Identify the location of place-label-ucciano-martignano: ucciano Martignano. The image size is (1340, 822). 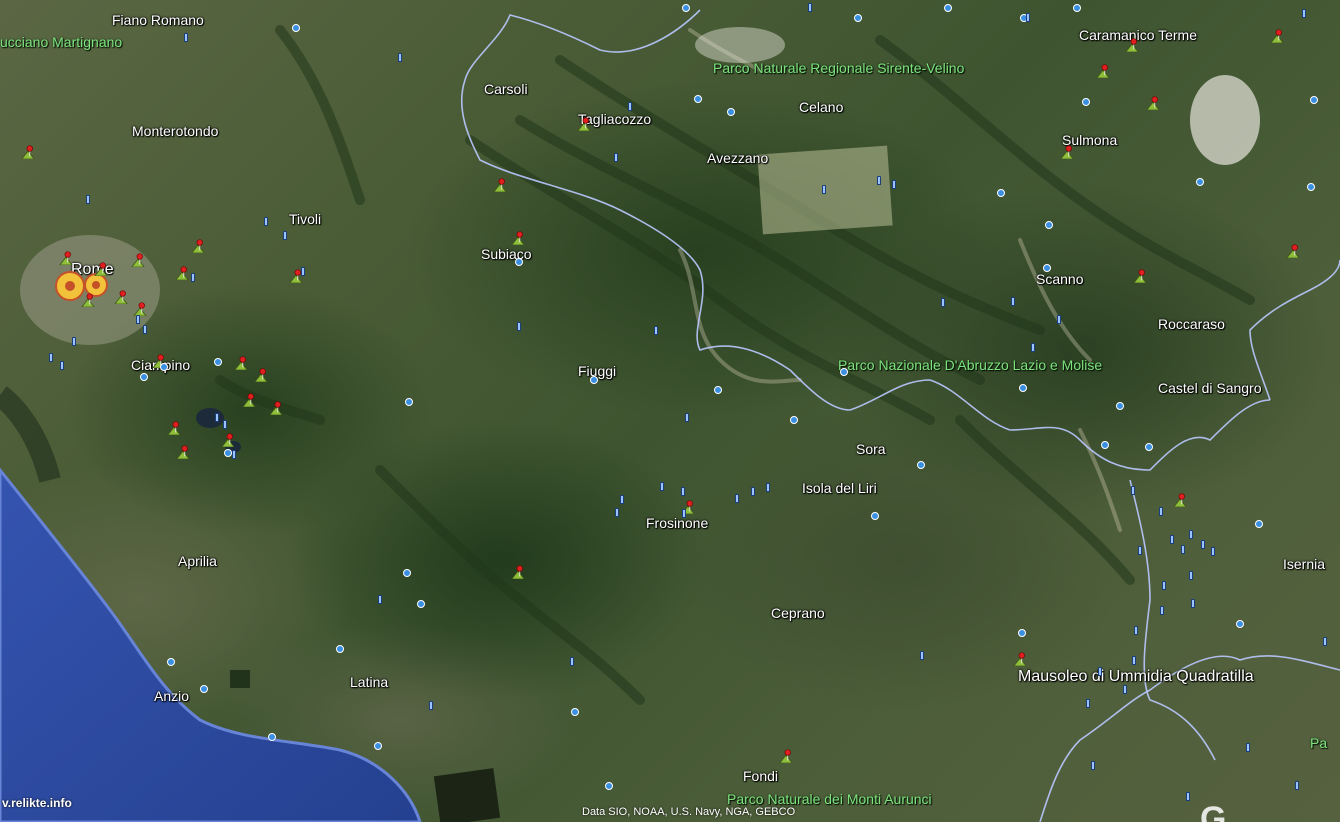
(61, 42).